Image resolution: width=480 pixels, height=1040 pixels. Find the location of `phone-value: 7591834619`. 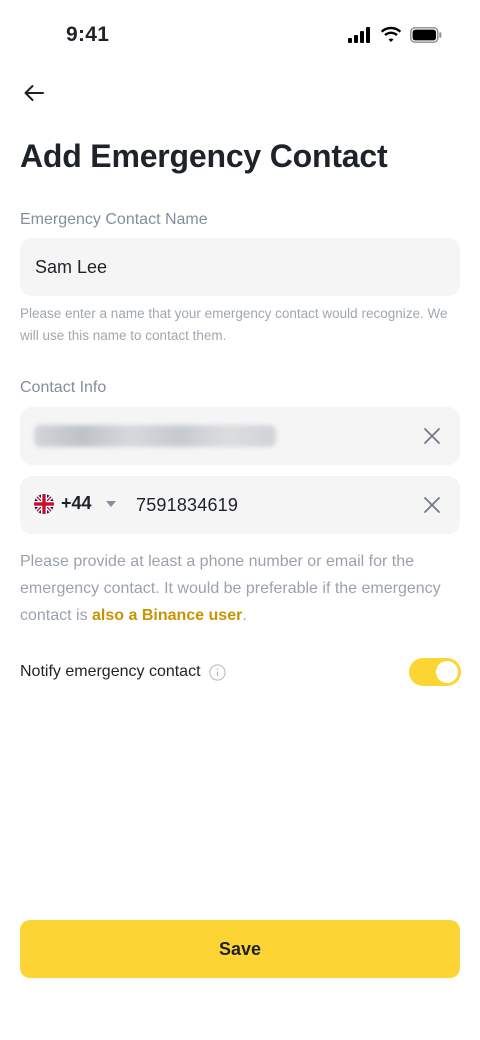

phone-value: 7591834619 is located at coordinates (187, 505).